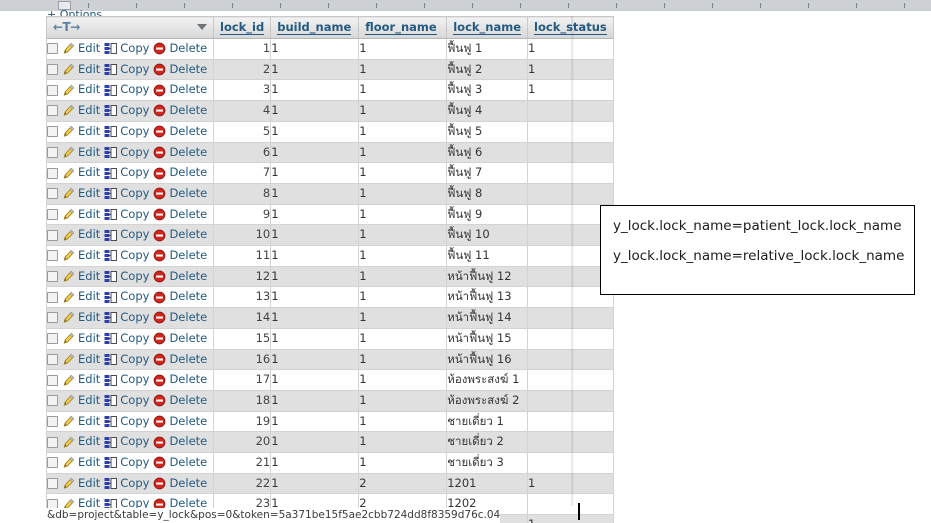 This screenshot has width=931, height=523. I want to click on table-row: Edit Copy Delete 13 1 1 หน้าฟื้นฟู 13, so click(330, 297).